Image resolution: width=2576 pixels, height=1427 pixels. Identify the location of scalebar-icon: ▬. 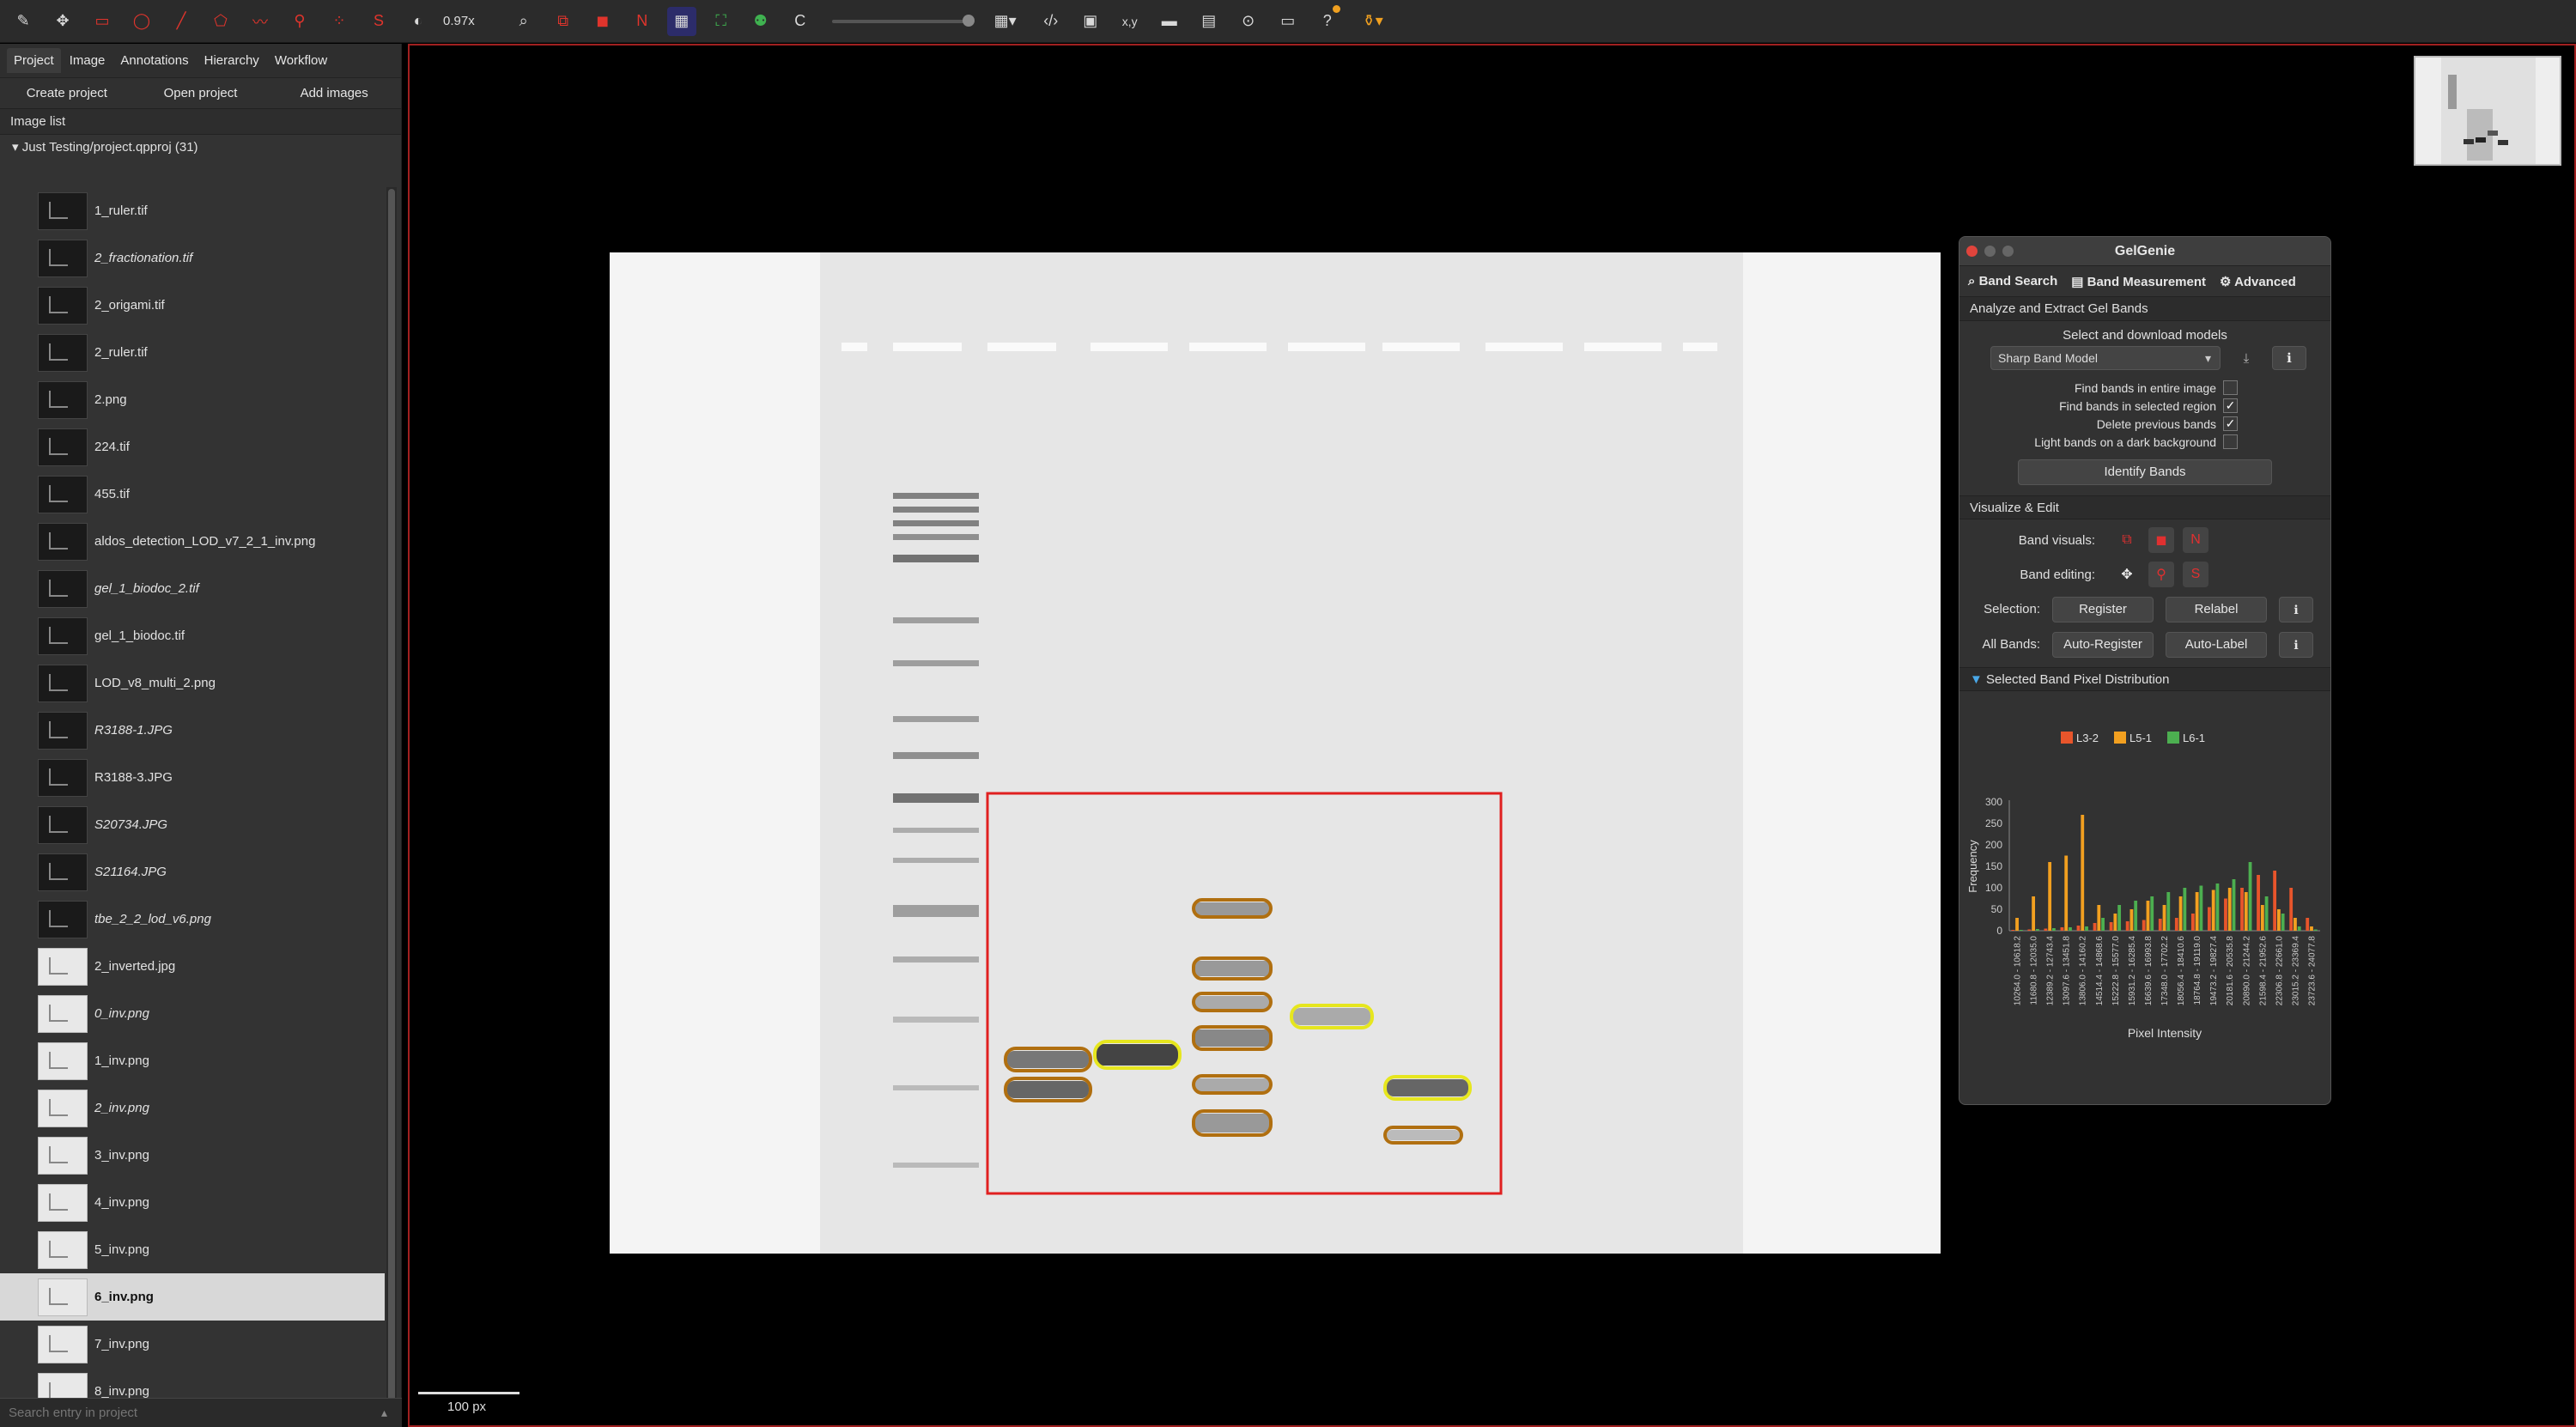
(1169, 21).